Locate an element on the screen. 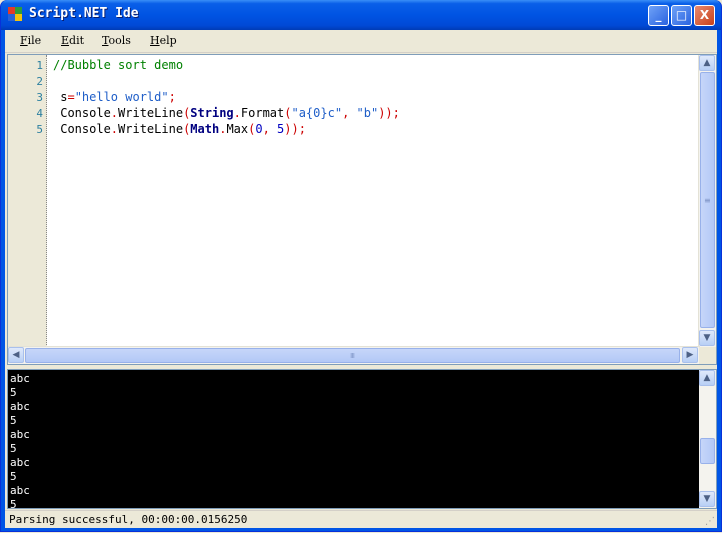  code-token: String is located at coordinates (212, 113).